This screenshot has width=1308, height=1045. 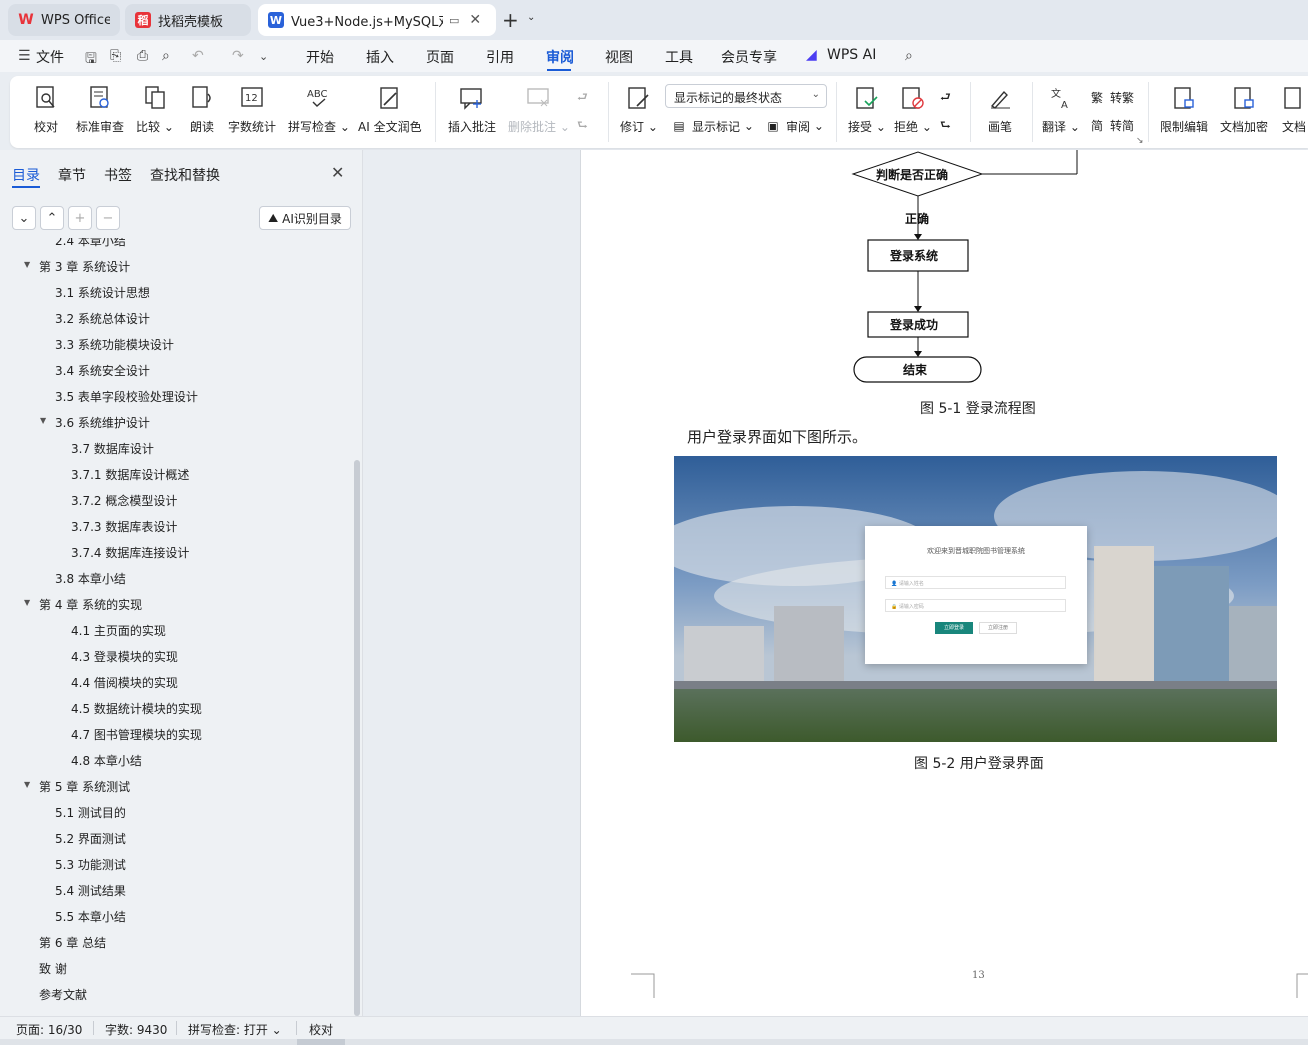 I want to click on collapse-all-button: ⌃, so click(x=52, y=218).